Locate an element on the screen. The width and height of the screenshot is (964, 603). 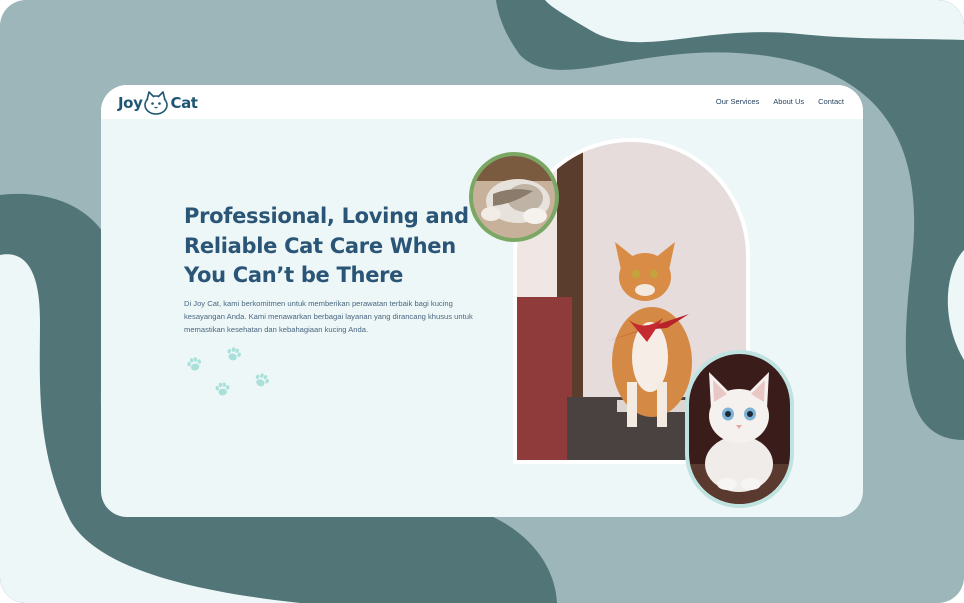
white-kitten-photo is located at coordinates (739, 429).